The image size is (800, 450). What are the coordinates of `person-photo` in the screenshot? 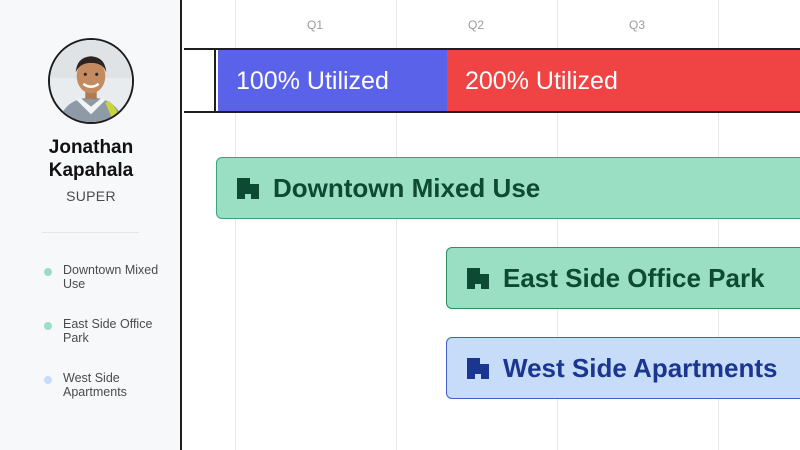 It's located at (91, 81).